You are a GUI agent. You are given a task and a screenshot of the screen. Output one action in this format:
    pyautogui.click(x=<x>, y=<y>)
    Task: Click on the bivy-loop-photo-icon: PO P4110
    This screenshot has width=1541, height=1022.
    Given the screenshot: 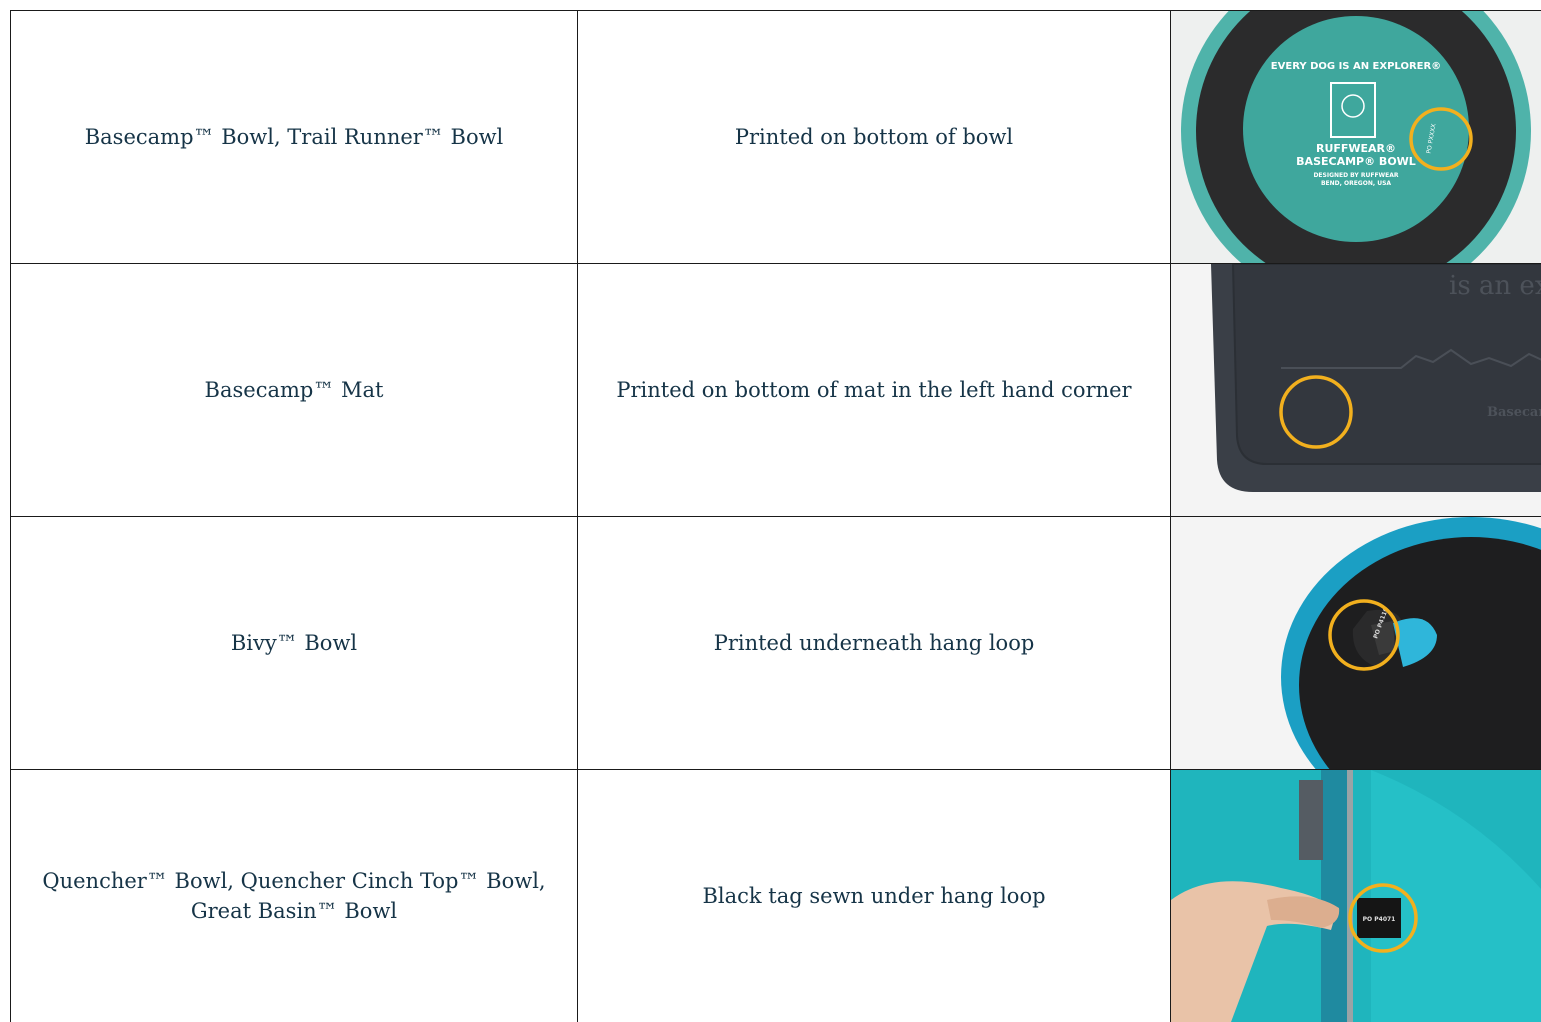 What is the action you would take?
    pyautogui.click(x=1356, y=643)
    